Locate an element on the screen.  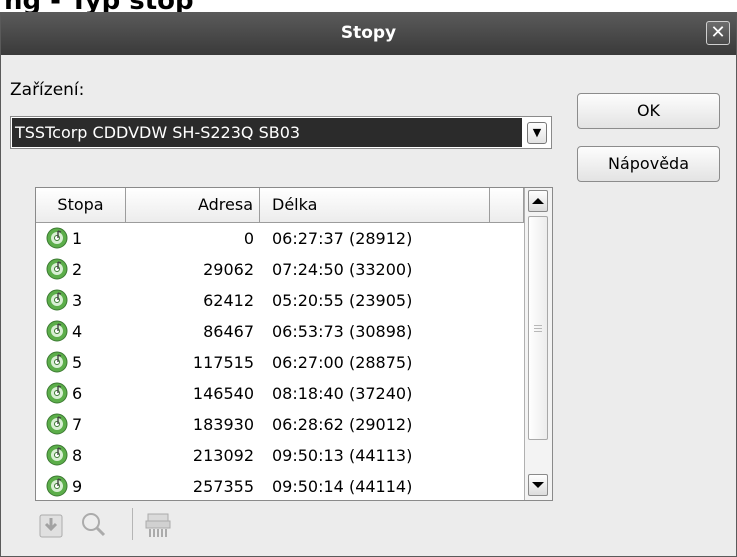
track-length: 06:28:62 (29012) is located at coordinates (342, 424).